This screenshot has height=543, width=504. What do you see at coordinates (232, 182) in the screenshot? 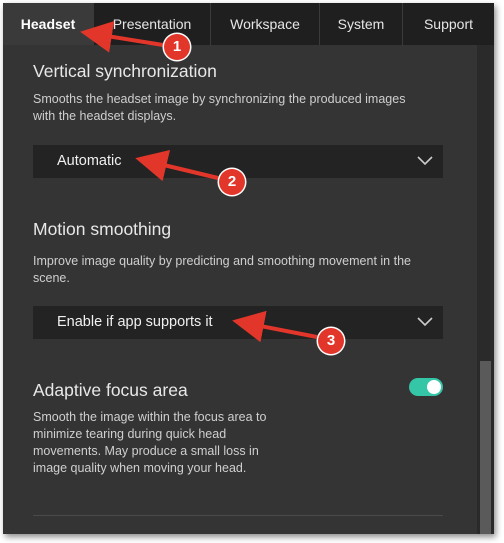
I see `annotation-badge-2: 2` at bounding box center [232, 182].